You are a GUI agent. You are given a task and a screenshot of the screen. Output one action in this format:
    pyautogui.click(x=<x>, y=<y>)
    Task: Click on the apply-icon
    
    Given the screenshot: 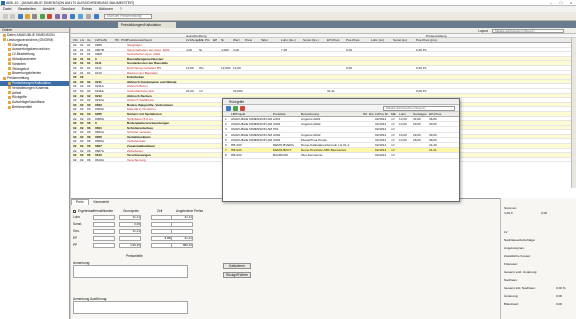 What is the action you would take?
    pyautogui.click(x=228, y=108)
    